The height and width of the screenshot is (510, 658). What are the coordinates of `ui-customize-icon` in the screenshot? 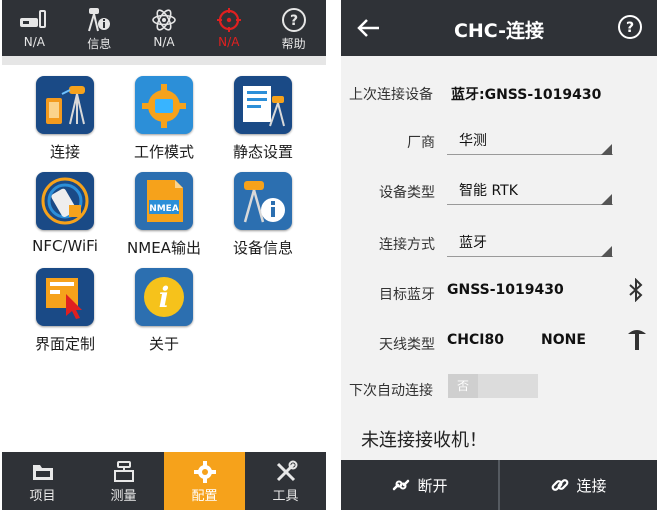 It's located at (64, 298).